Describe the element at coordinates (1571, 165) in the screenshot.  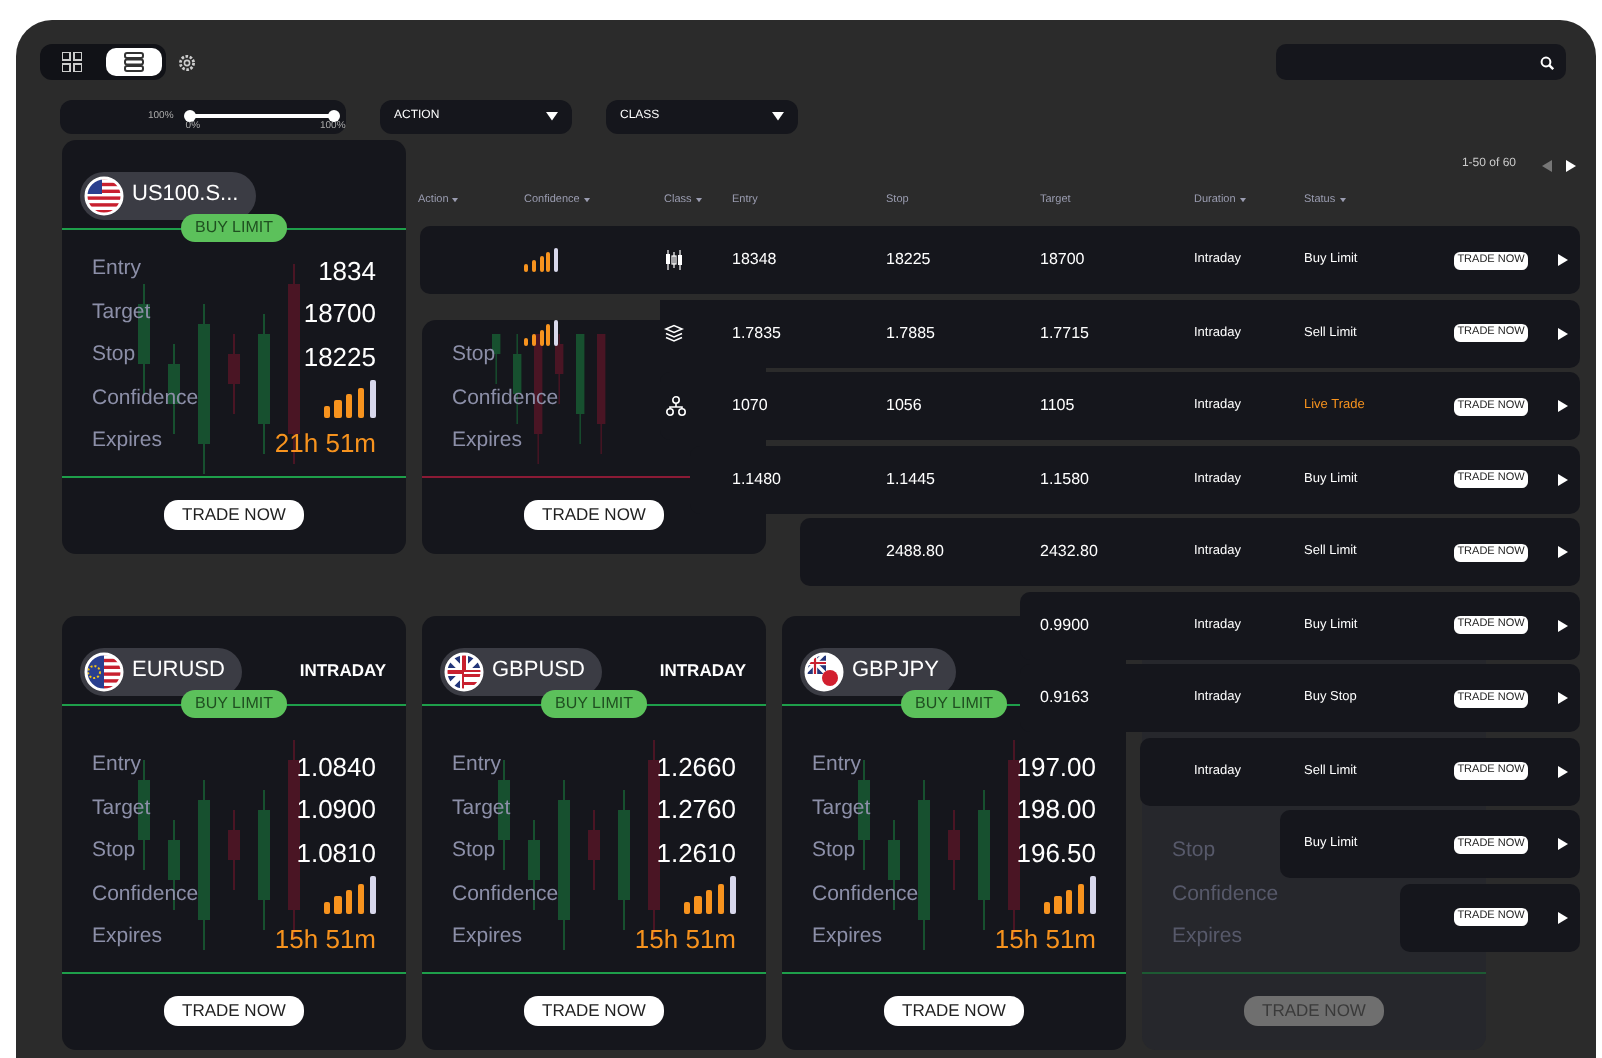
I see `next-page-icon` at that location.